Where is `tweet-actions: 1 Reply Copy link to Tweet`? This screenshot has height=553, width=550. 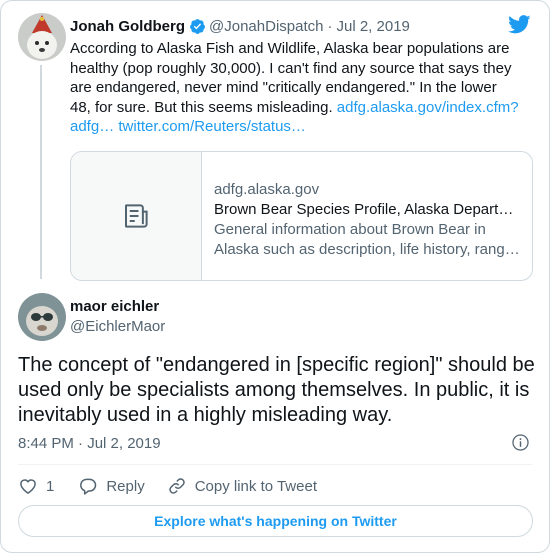
tweet-actions: 1 Reply Copy link to Tweet is located at coordinates (167, 486).